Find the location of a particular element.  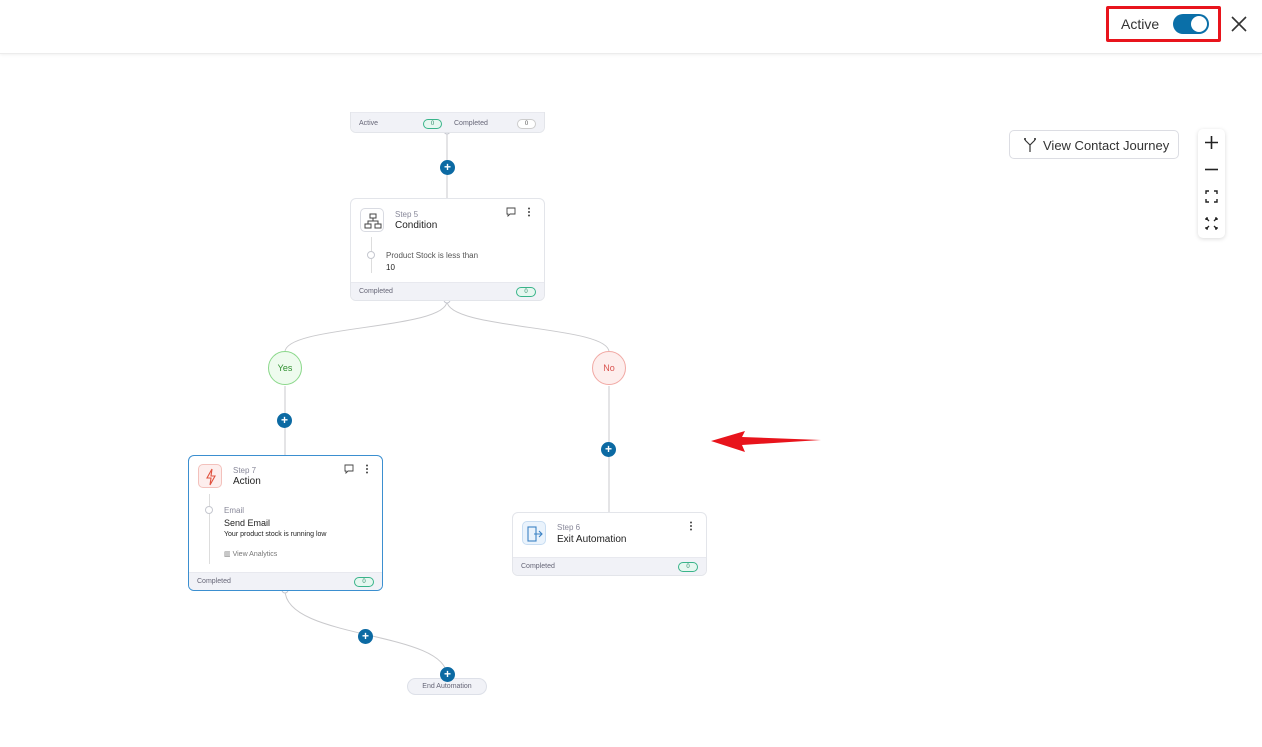

exit-automation-node: Step 6 Exit Automation Completed 0 is located at coordinates (609, 544).